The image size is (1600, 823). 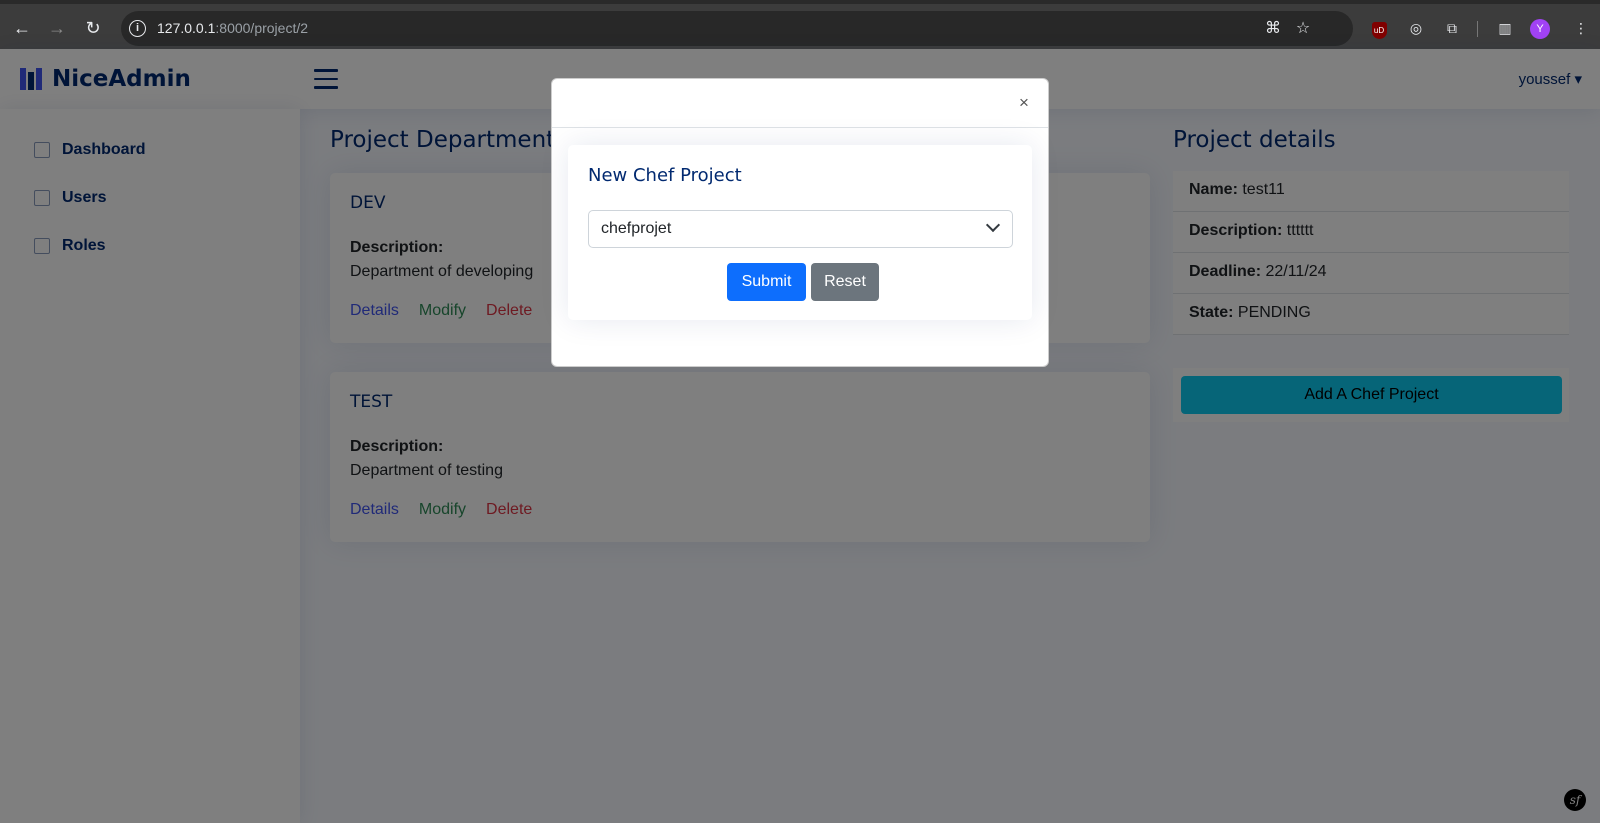 What do you see at coordinates (993, 225) in the screenshot?
I see `chevron-down-icon` at bounding box center [993, 225].